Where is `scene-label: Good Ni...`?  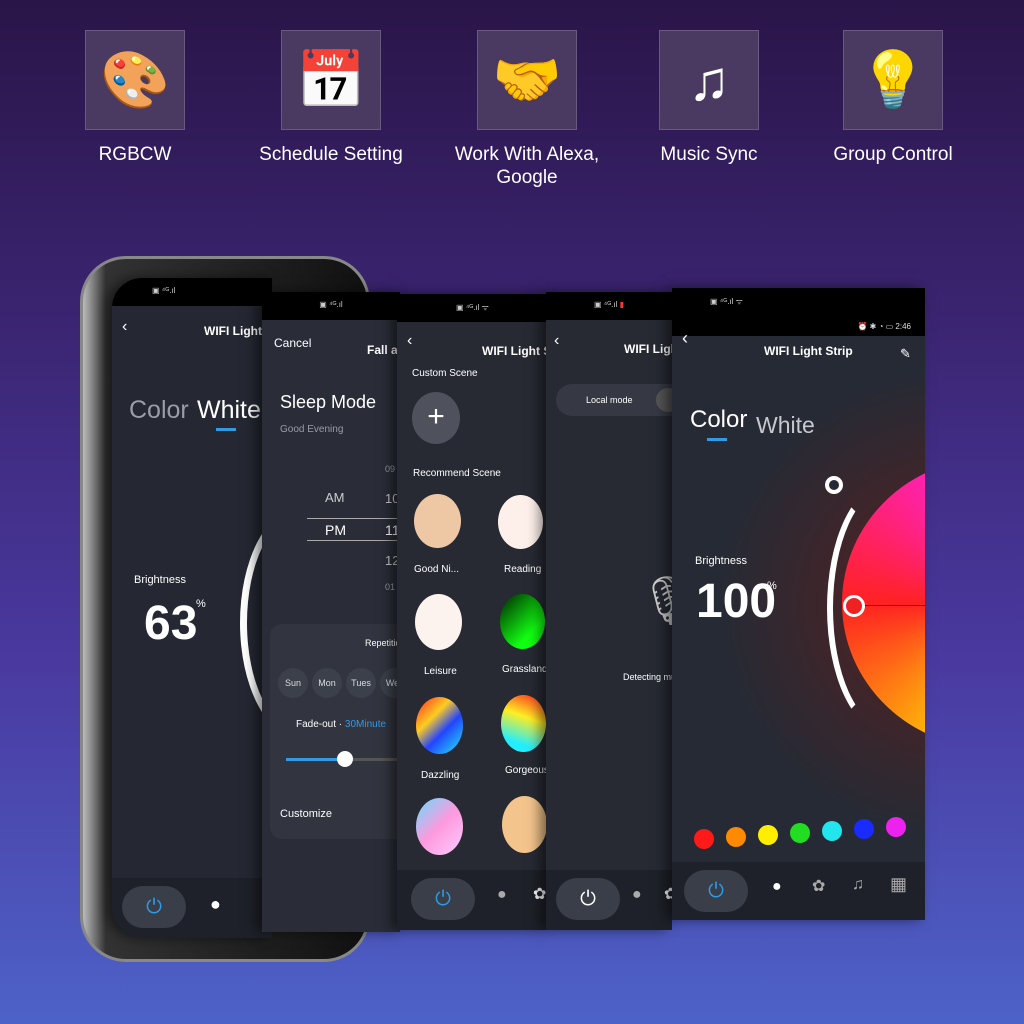 scene-label: Good Ni... is located at coordinates (437, 569).